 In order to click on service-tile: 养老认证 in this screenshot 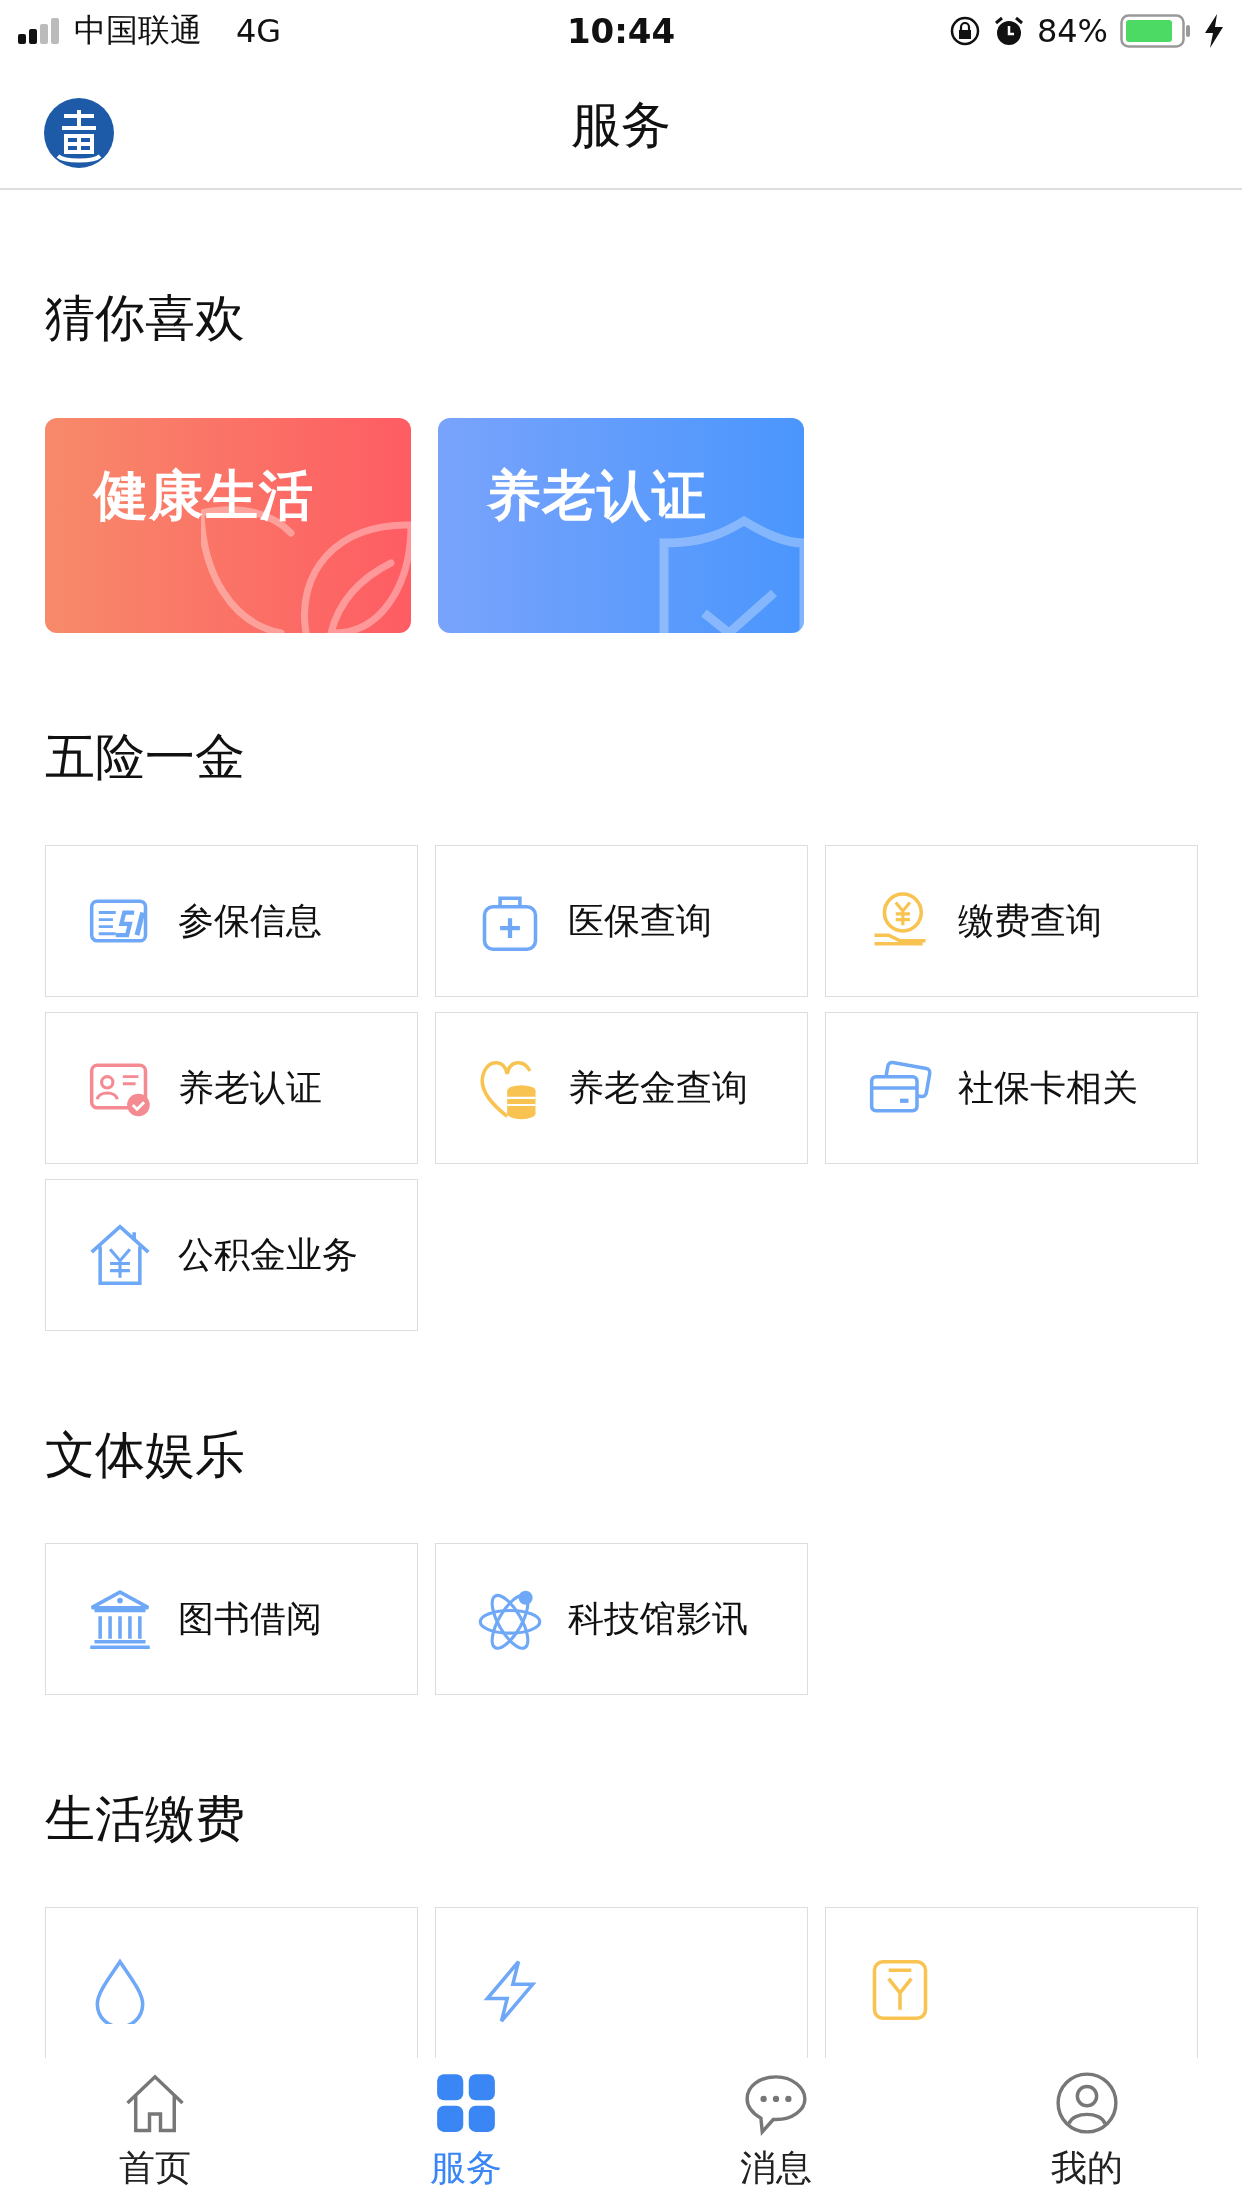, I will do `click(231, 1088)`.